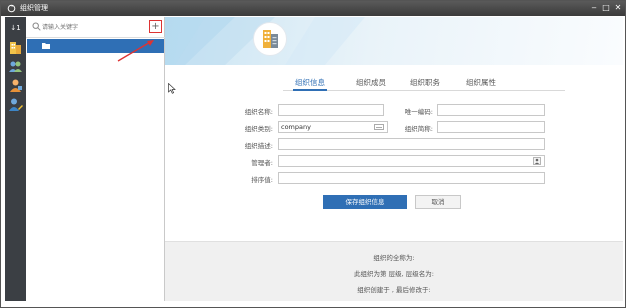 The height and width of the screenshot is (308, 626). I want to click on minimize-button: ‒, so click(594, 8).